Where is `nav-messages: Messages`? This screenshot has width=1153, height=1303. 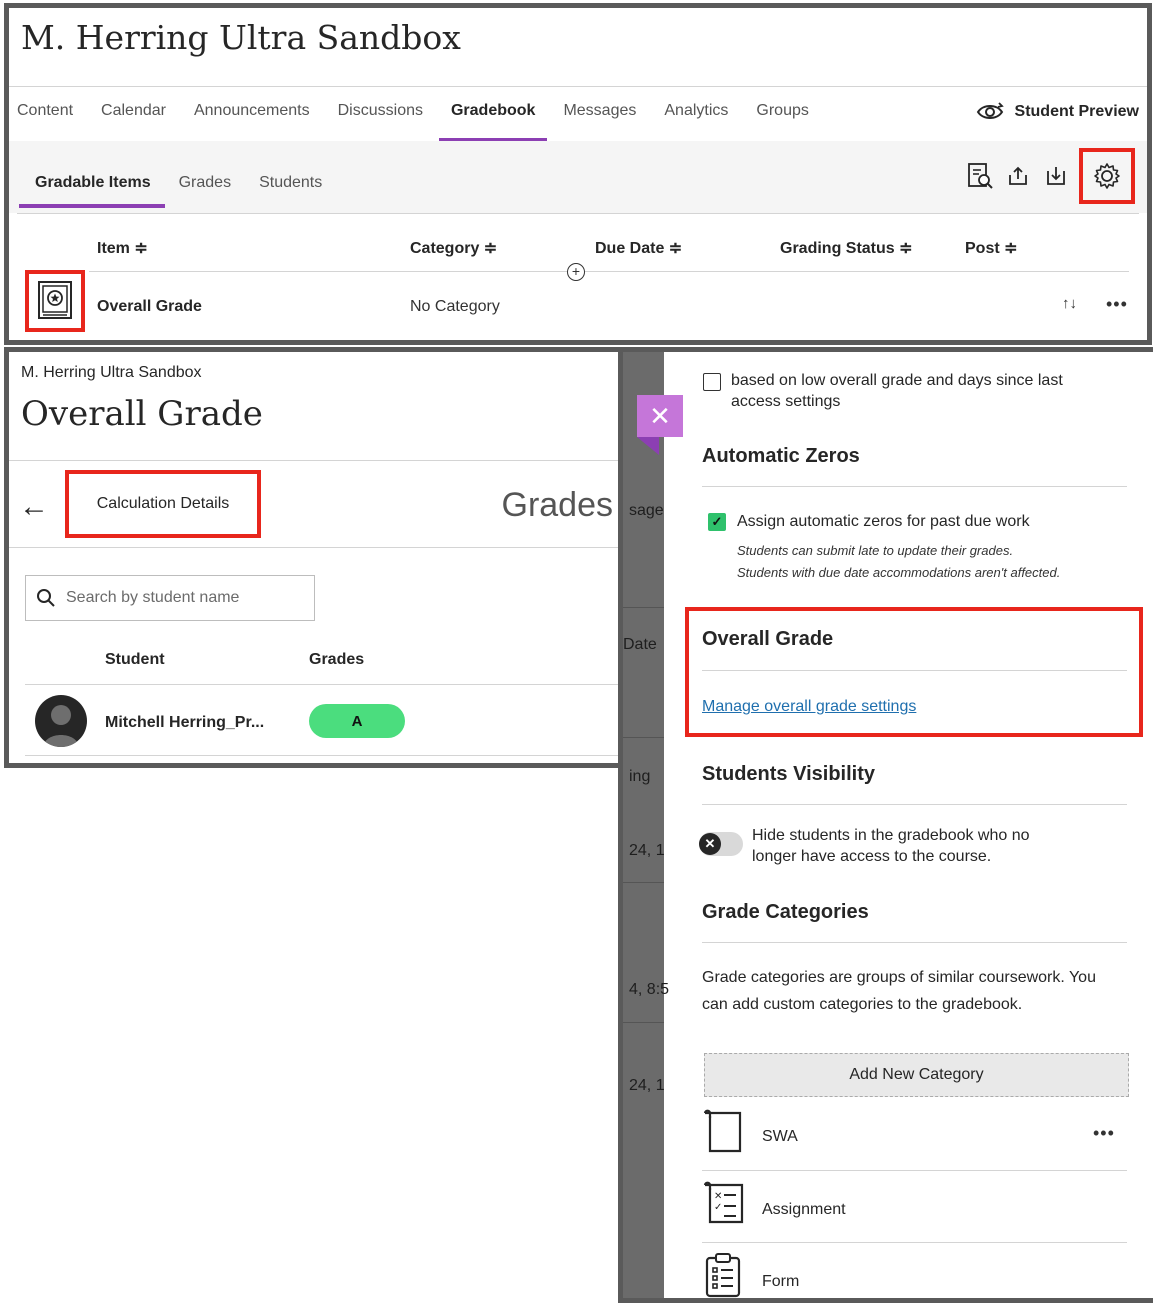 nav-messages: Messages is located at coordinates (599, 117).